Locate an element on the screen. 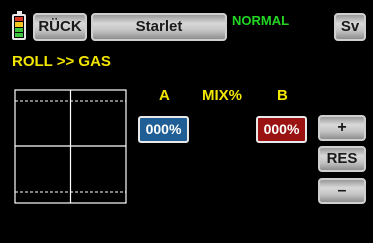  page-title: ROLL >> GAS is located at coordinates (61, 61).